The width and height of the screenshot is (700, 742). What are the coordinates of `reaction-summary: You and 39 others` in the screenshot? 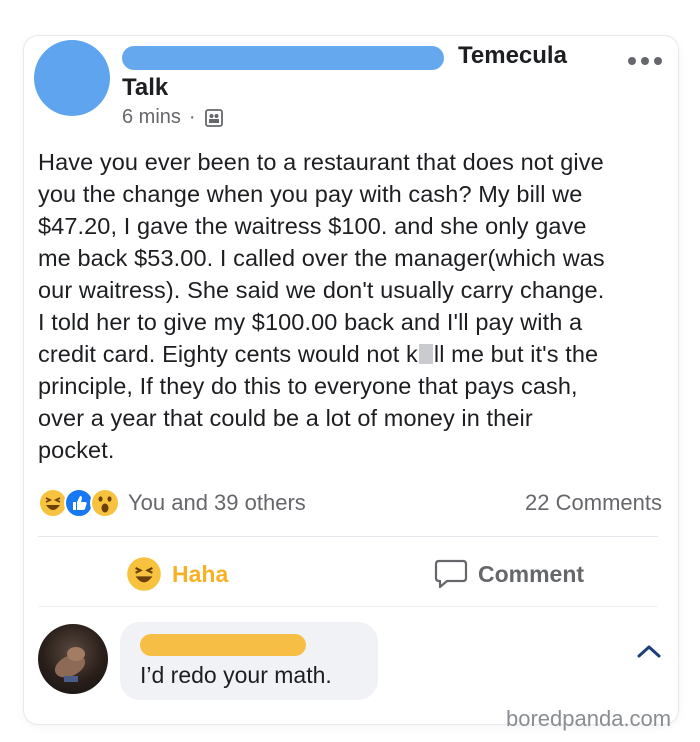 It's located at (172, 503).